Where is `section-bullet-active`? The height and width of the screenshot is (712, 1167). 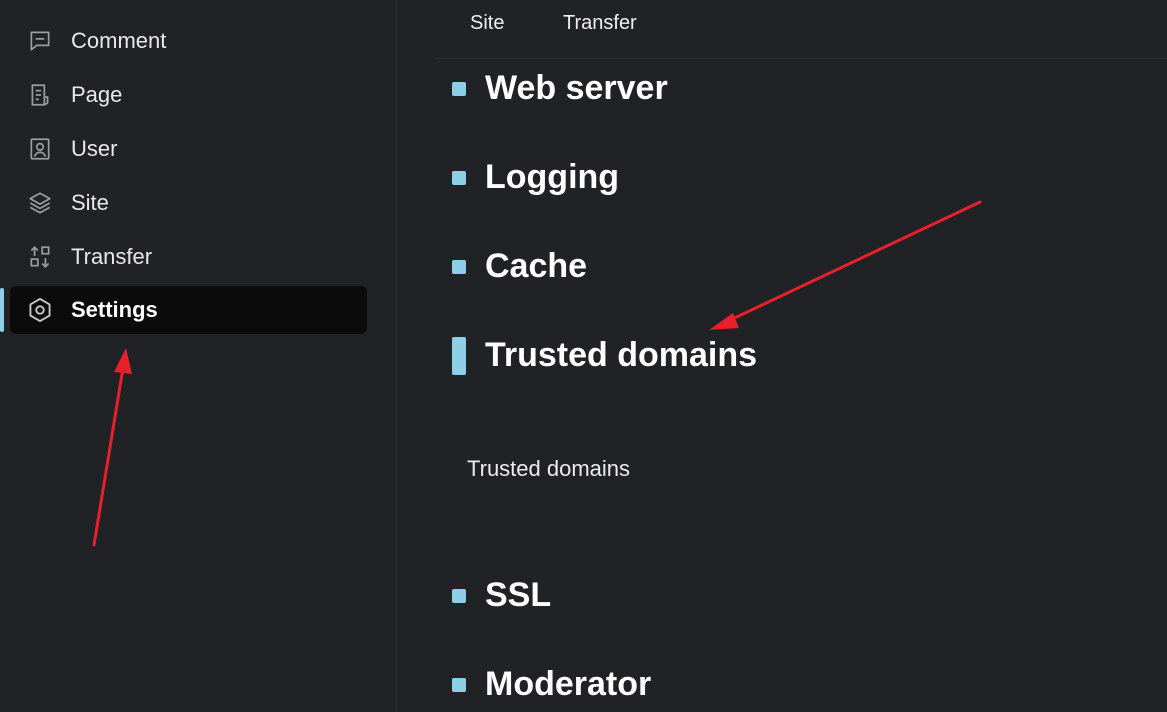
section-bullet-active is located at coordinates (459, 355).